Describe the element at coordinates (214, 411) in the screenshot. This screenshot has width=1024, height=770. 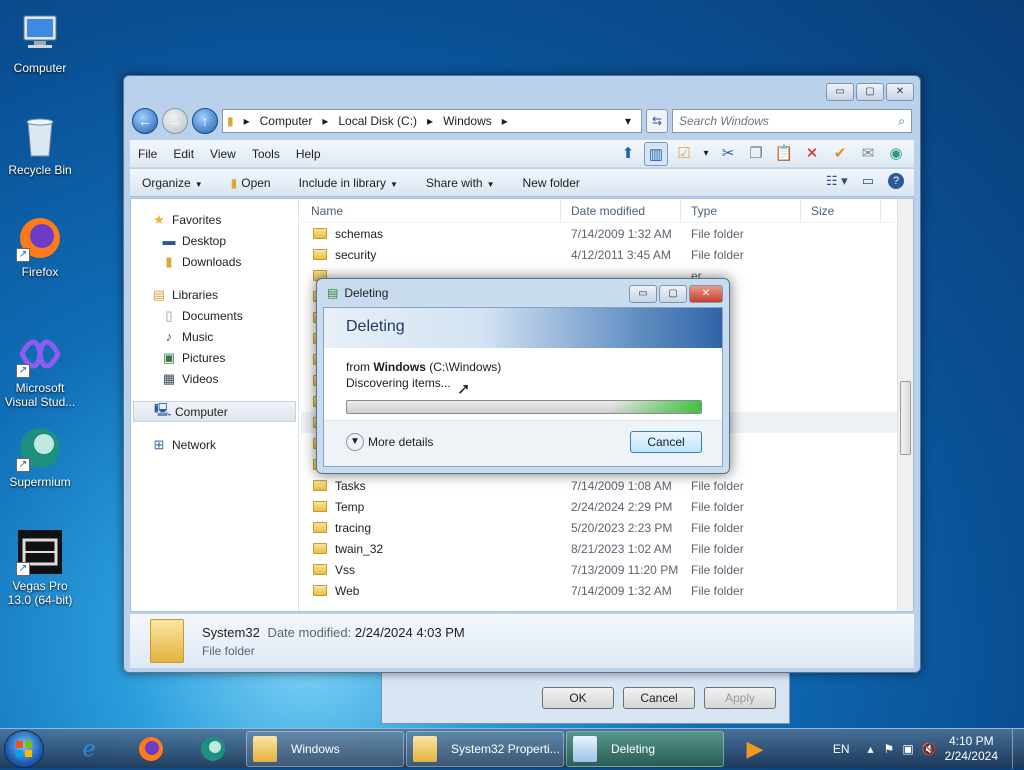
I see `nav-computer: 🖳 Computer` at that location.